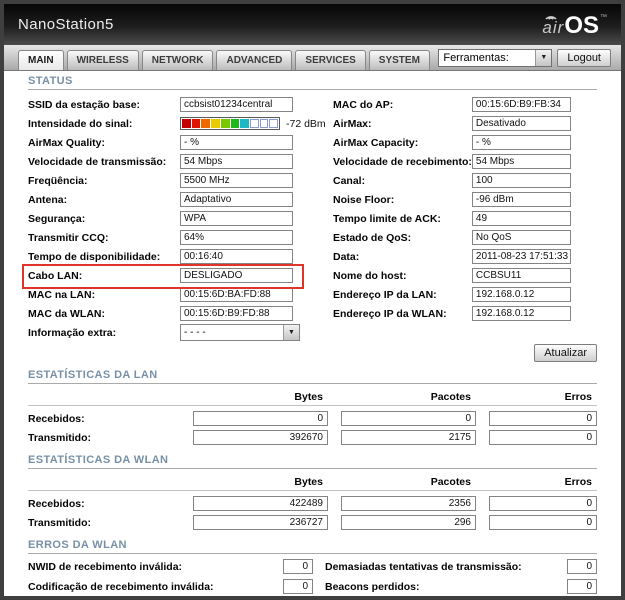 This screenshot has width=625, height=600. What do you see at coordinates (98, 460) in the screenshot?
I see `wlan-stats-title: ESTATÍSTICAS DA WLAN` at bounding box center [98, 460].